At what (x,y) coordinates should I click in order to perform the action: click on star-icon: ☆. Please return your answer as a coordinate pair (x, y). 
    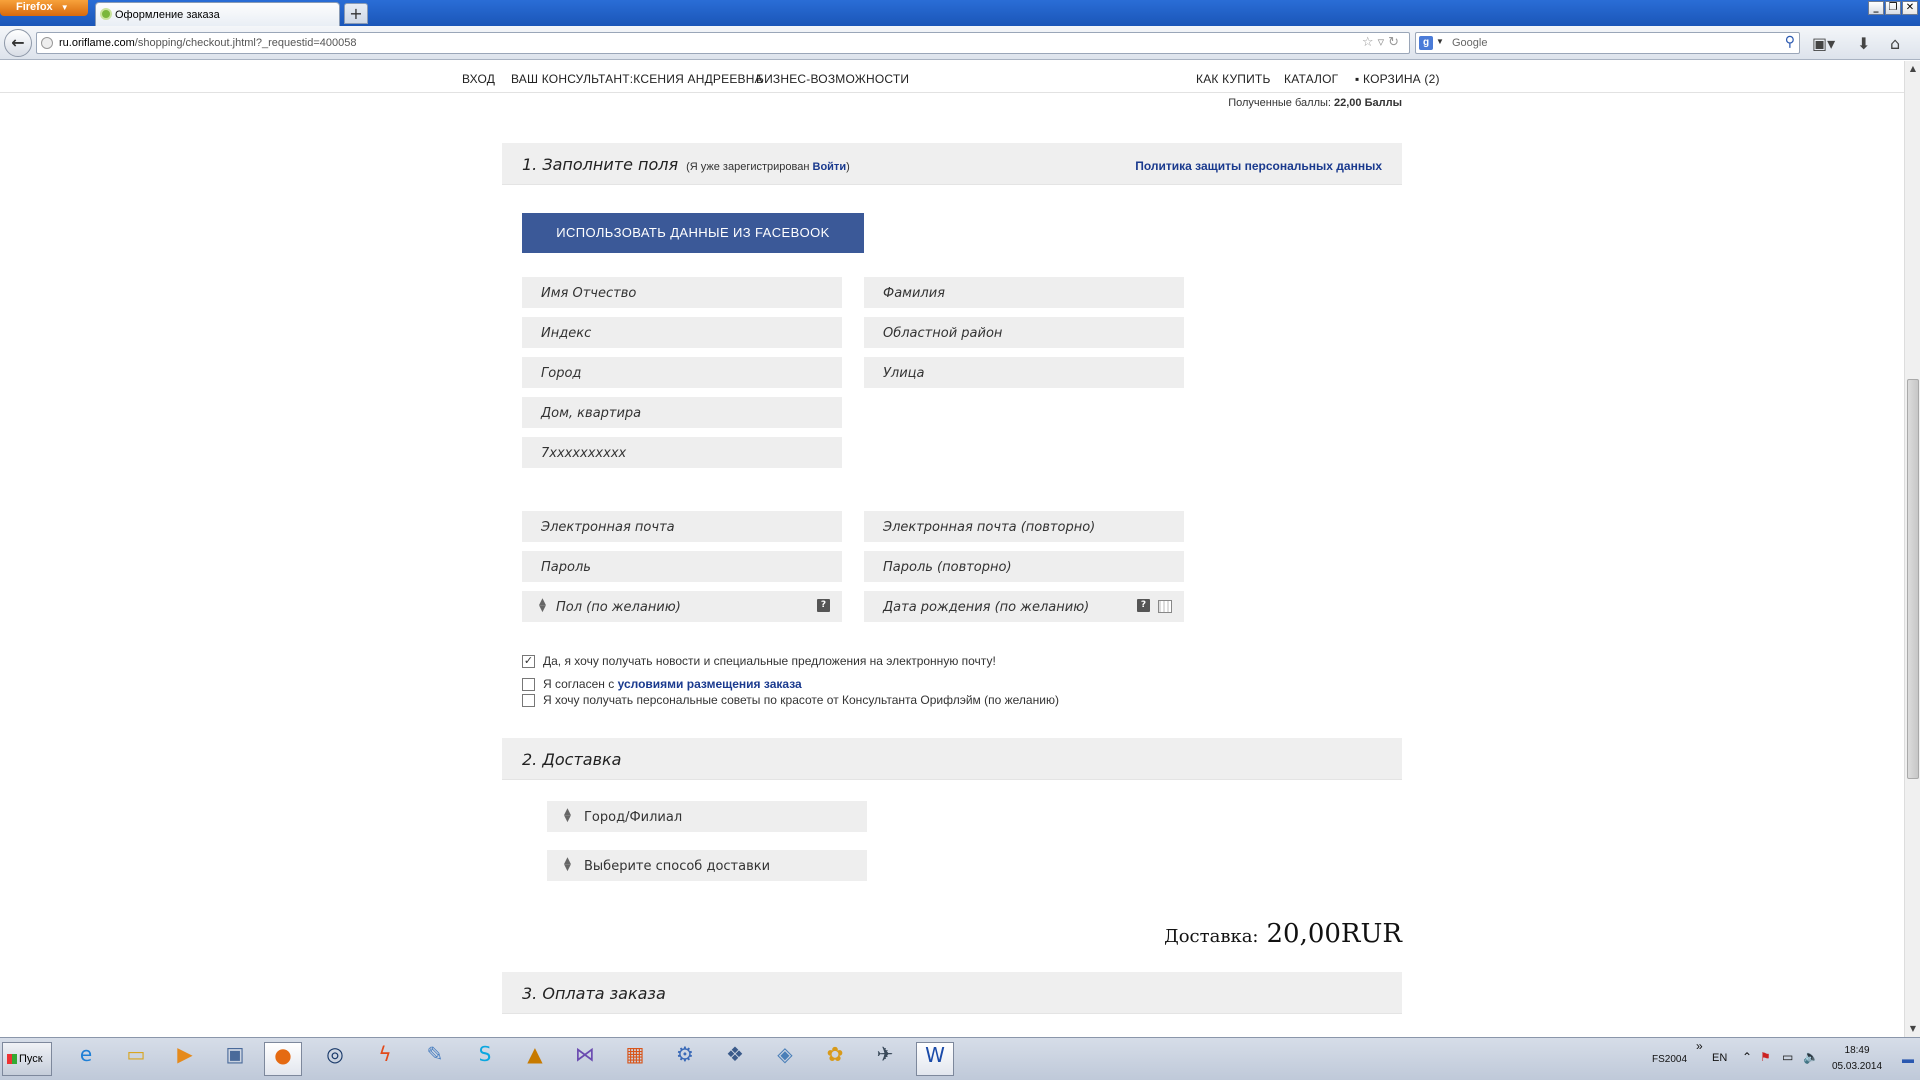
    Looking at the image, I should click on (1370, 42).